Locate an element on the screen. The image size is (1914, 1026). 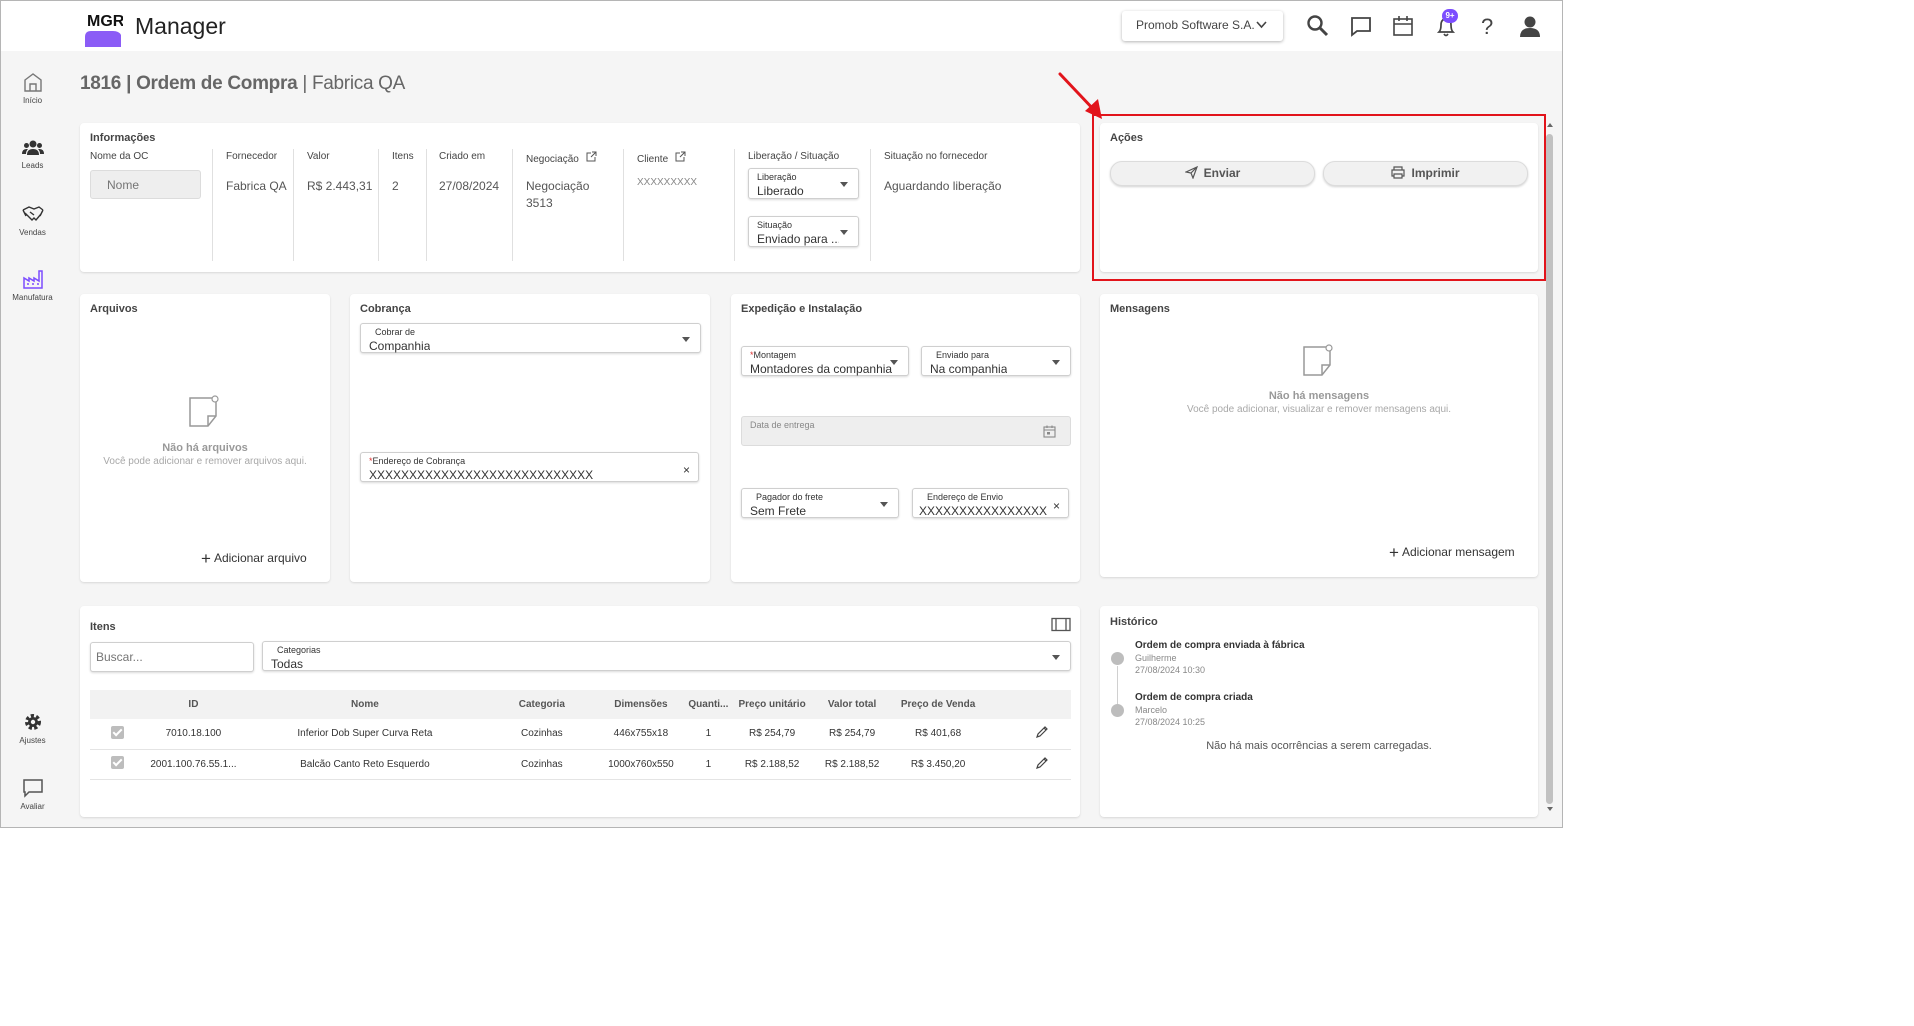
negociacao-line2: 3513 is located at coordinates (539, 203).